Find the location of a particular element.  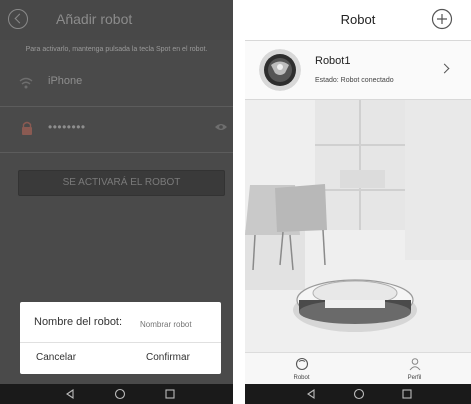

tab-robot: Robot is located at coordinates (301, 369).